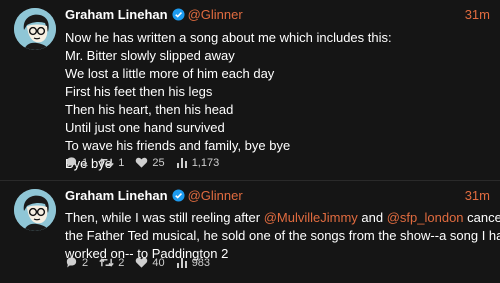  What do you see at coordinates (425, 217) in the screenshot?
I see `mention-link: @sfp_london` at bounding box center [425, 217].